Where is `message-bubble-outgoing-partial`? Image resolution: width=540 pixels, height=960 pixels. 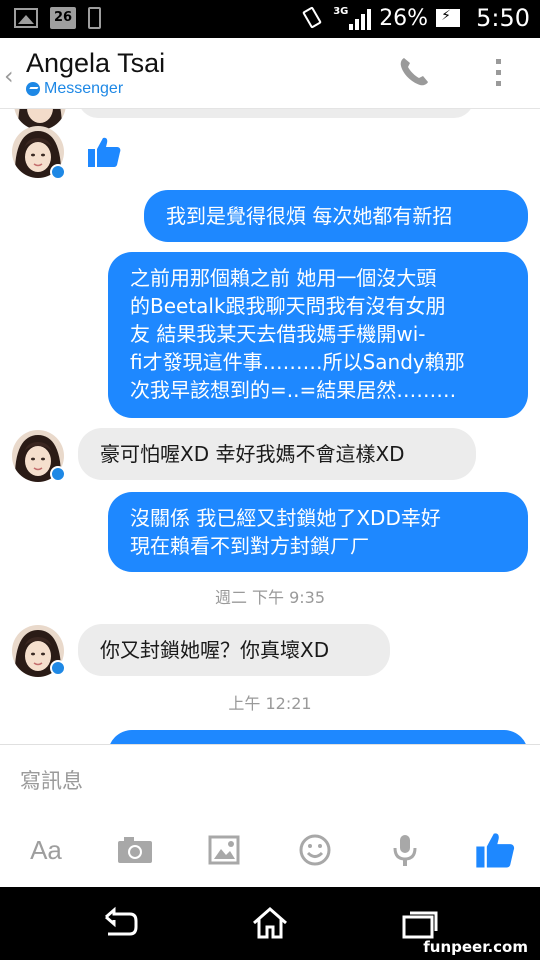
message-bubble-outgoing-partial is located at coordinates (318, 737).